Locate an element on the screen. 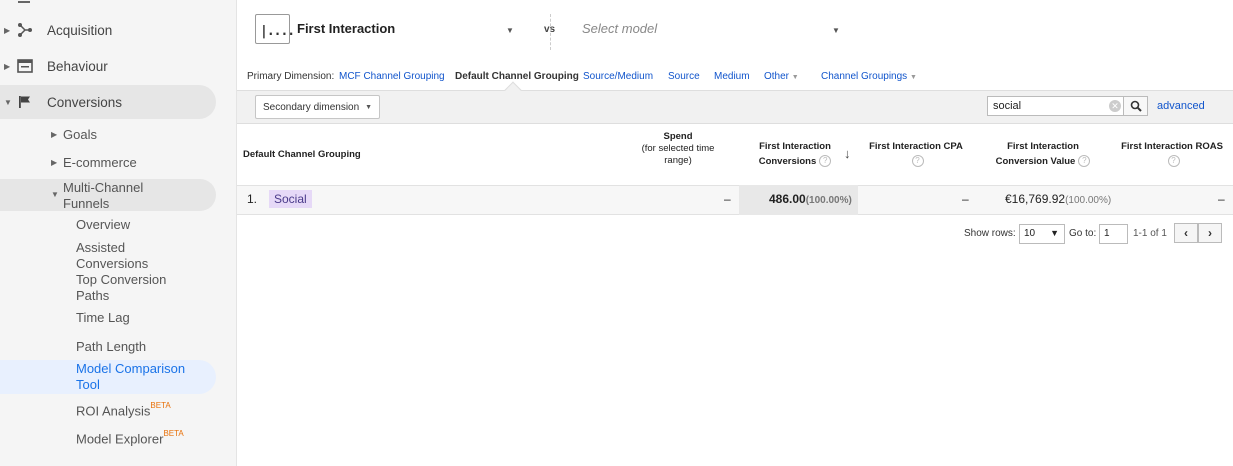 Image resolution: width=1233 pixels, height=466 pixels. sidebar-top-stub is located at coordinates (24, 1).